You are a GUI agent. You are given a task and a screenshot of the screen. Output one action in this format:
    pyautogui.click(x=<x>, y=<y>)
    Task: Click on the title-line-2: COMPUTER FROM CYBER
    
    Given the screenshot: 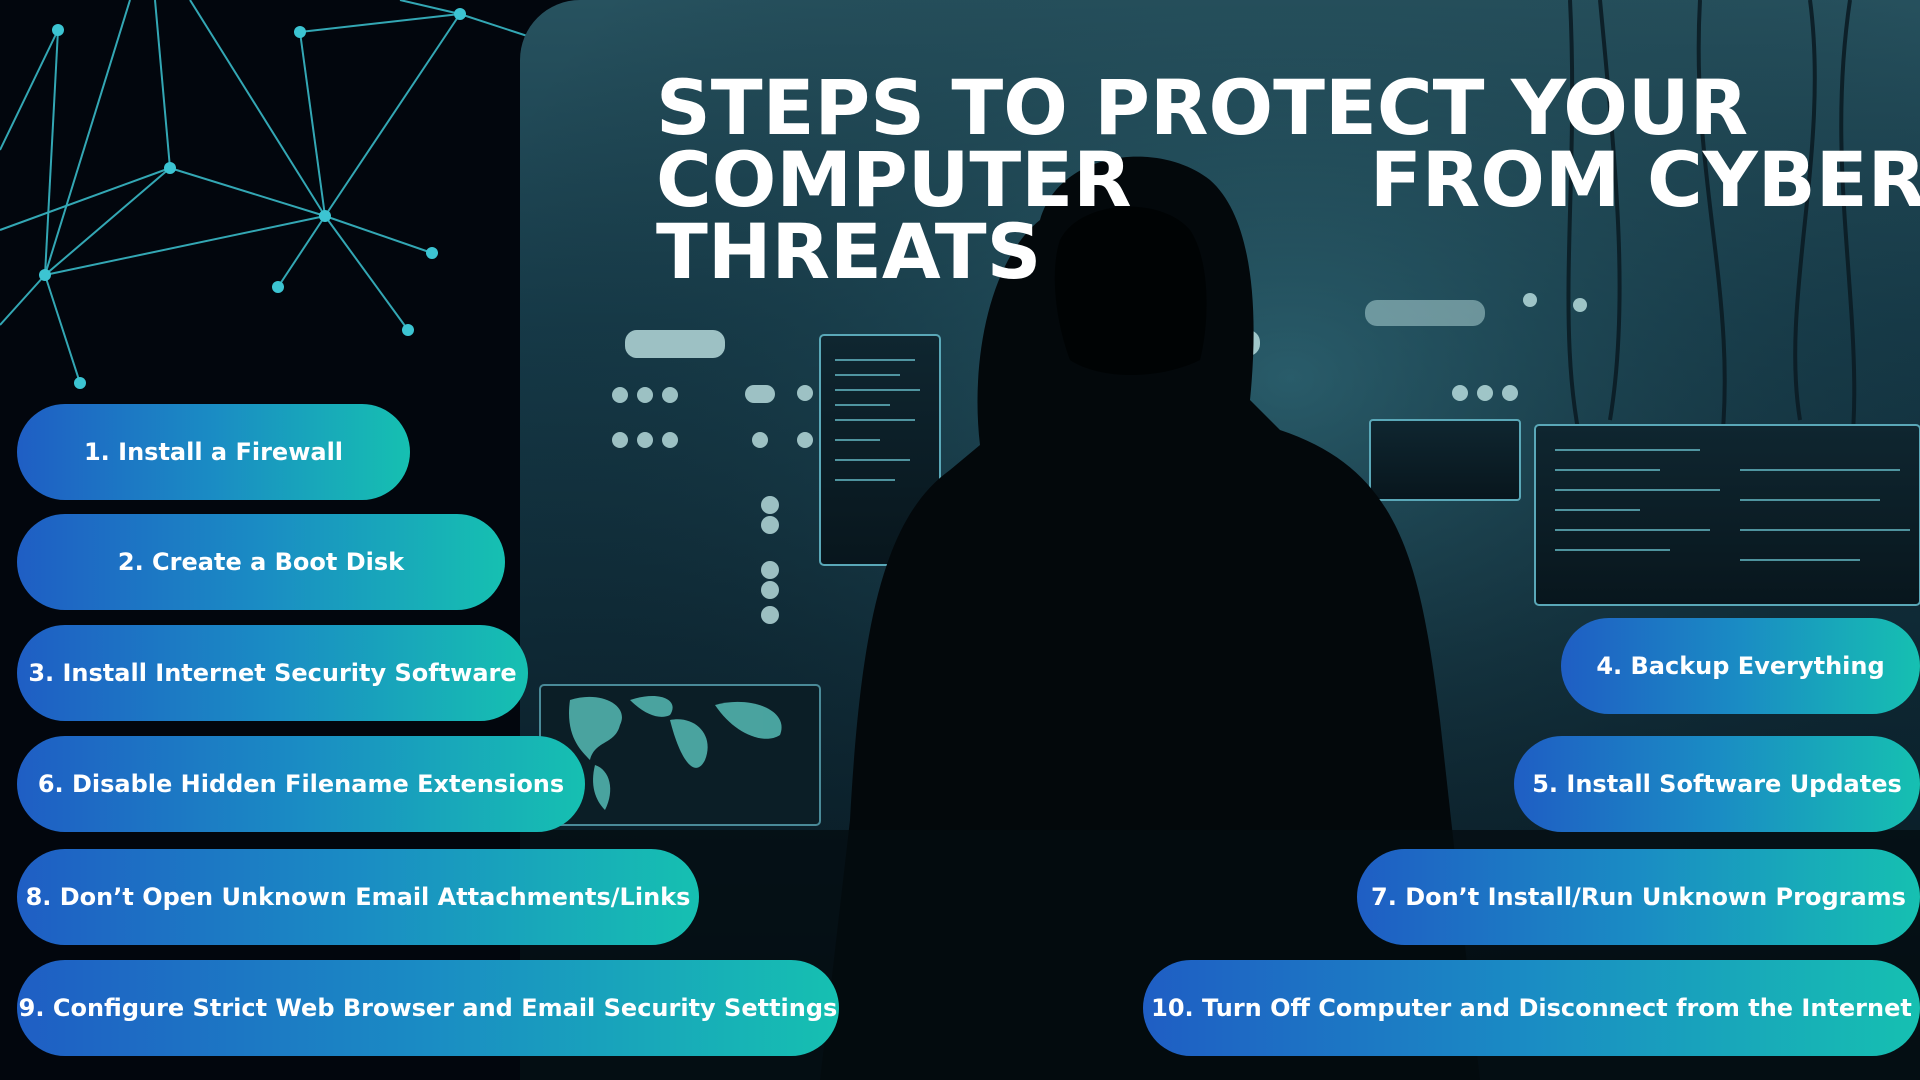 What is the action you would take?
    pyautogui.click(x=1288, y=179)
    